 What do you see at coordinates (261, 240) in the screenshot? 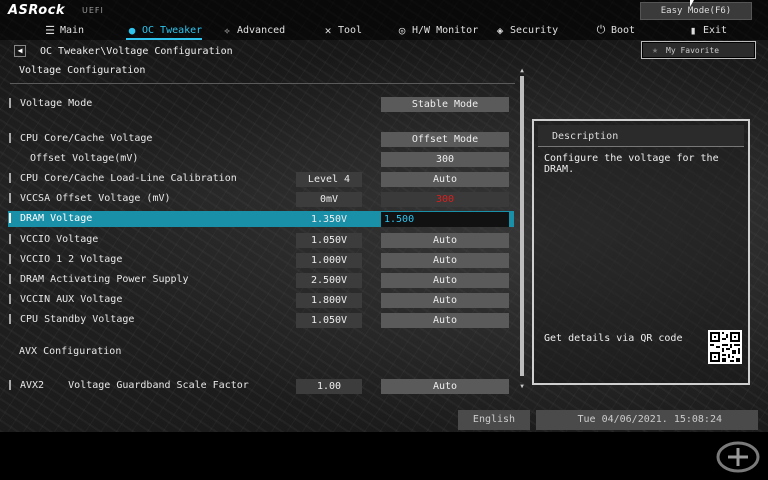
I see `setting-row-vccio-voltage: VCCIO Voltage 1.050V Auto` at bounding box center [261, 240].